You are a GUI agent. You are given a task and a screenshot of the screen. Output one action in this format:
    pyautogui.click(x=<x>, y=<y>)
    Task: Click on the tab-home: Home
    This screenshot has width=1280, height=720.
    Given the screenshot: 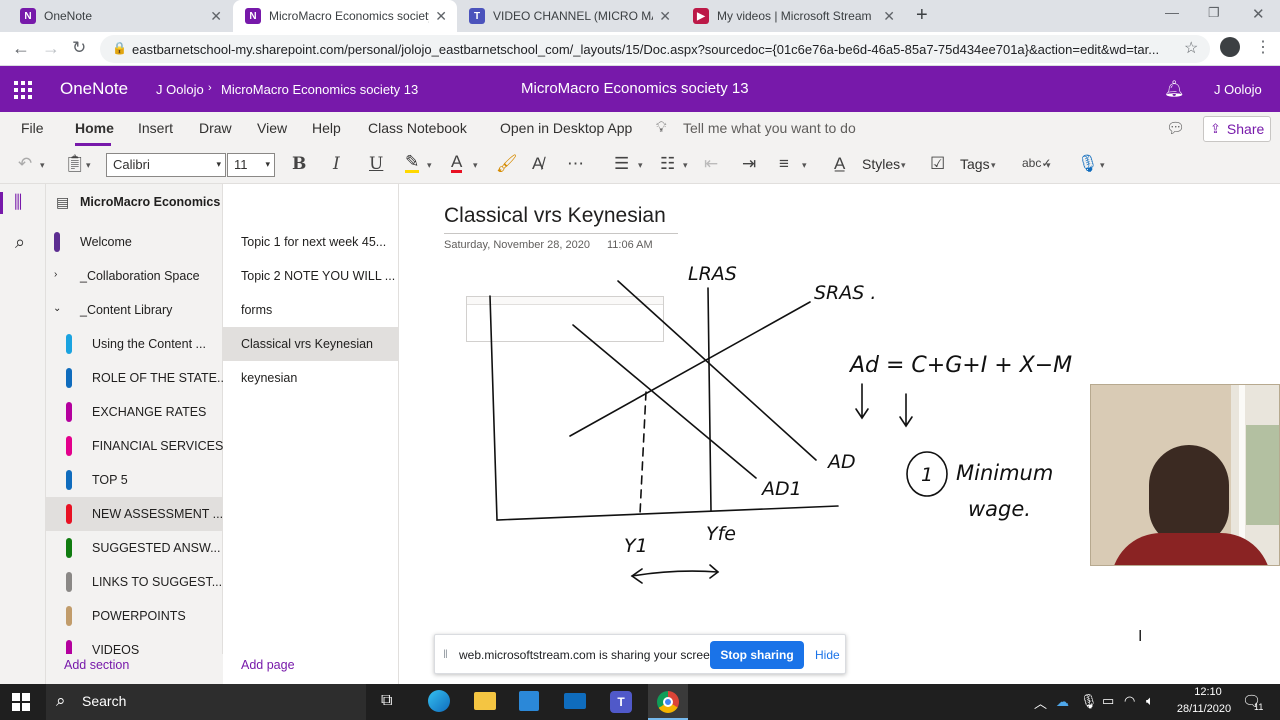 What is the action you would take?
    pyautogui.click(x=94, y=128)
    